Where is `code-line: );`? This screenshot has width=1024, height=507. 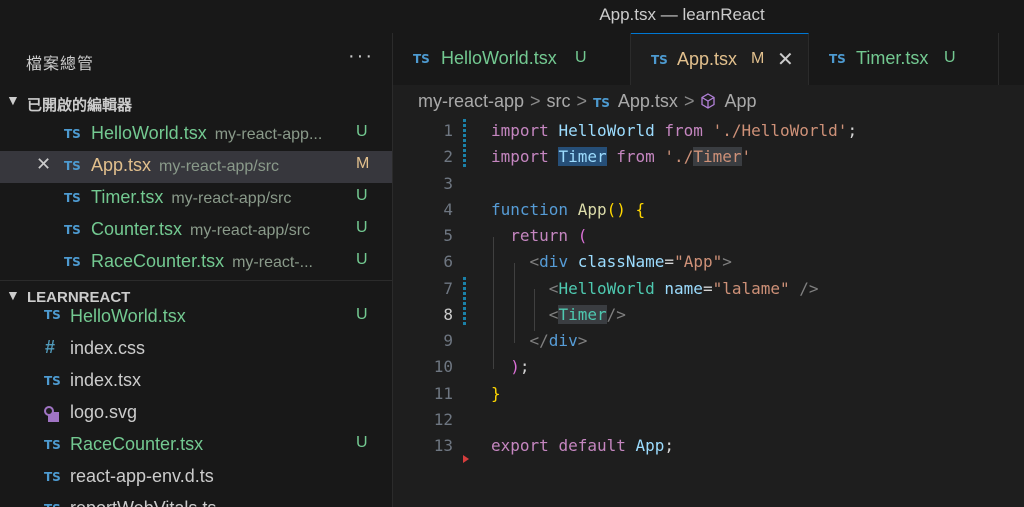 code-line: ); is located at coordinates (510, 366).